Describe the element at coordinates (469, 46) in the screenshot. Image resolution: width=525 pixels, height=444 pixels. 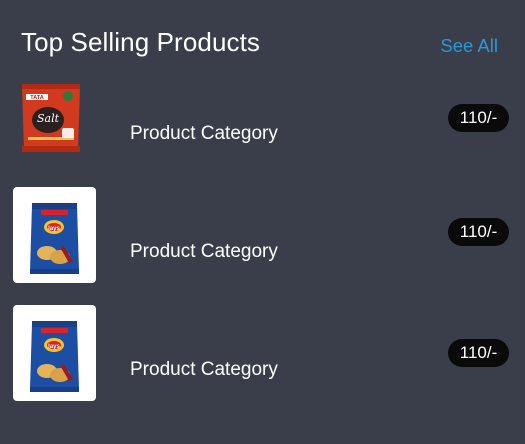
I see `see-all-link: See All` at that location.